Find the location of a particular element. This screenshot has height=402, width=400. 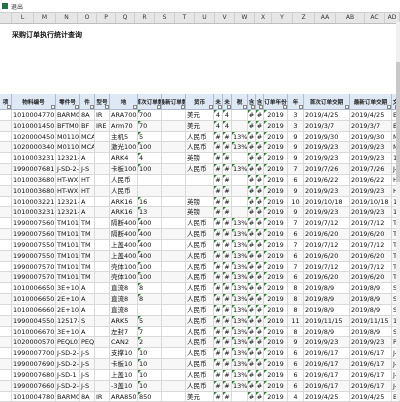

vertical-scrollbar is located at coordinates (398, 211).